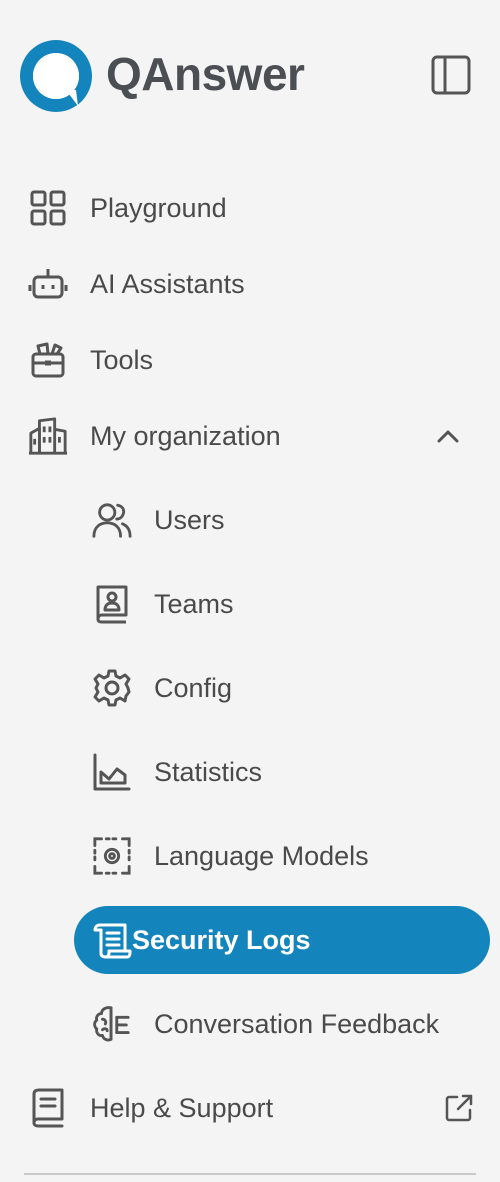 Image resolution: width=500 pixels, height=1182 pixels. I want to click on contact-book-icon, so click(112, 604).